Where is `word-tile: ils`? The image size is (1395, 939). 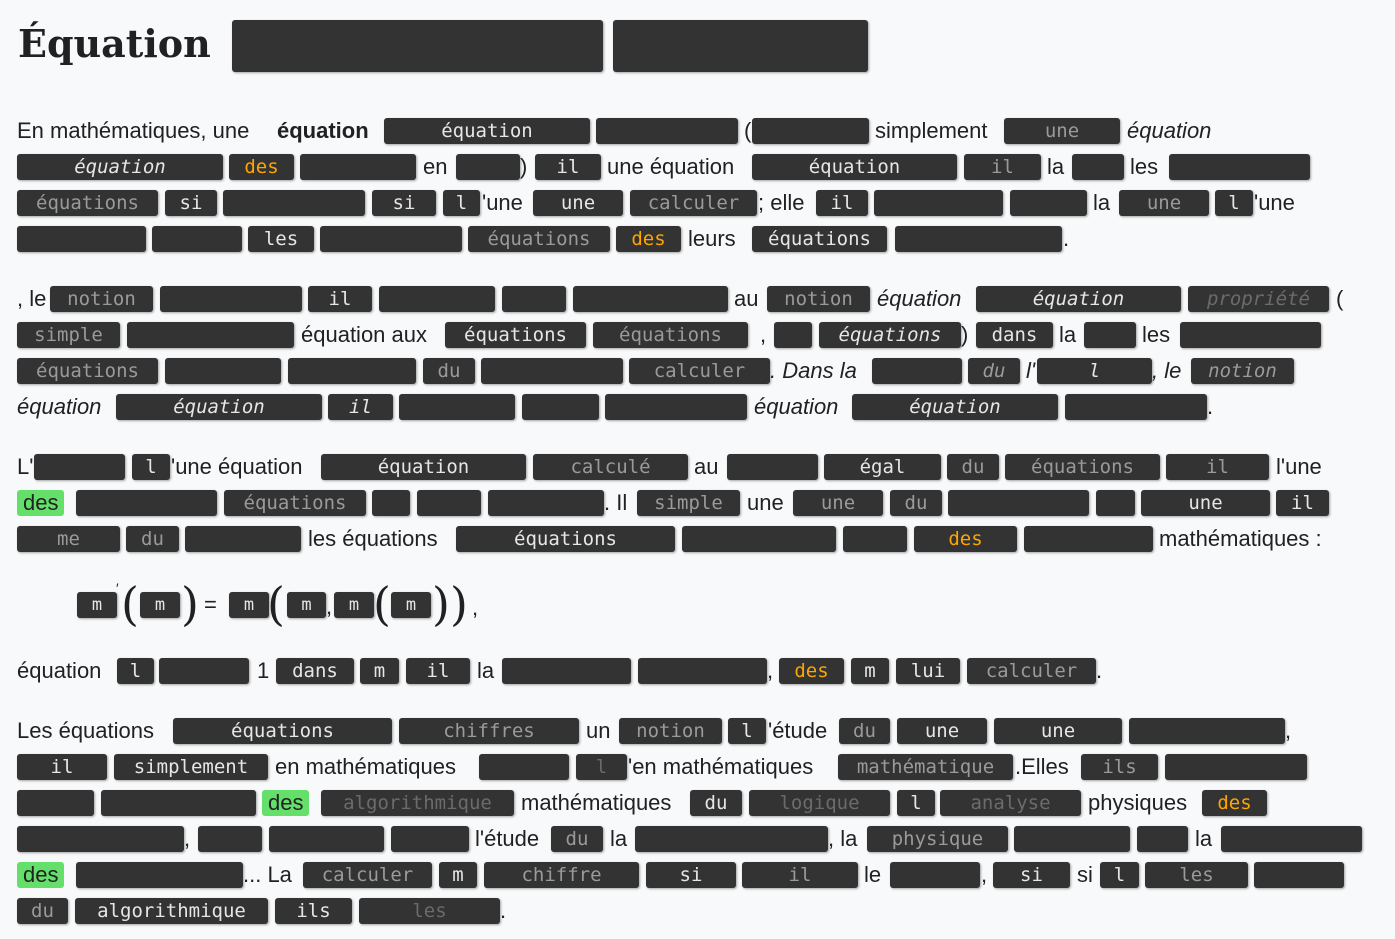
word-tile: ils is located at coordinates (1119, 767).